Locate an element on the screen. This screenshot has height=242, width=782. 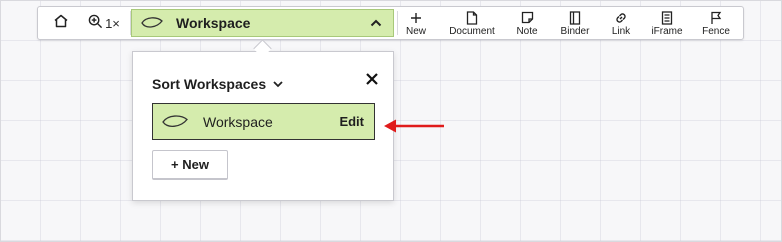
binder-icon is located at coordinates (575, 17).